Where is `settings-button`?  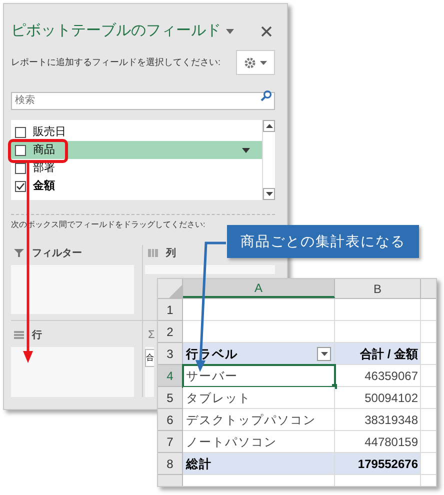
settings-button is located at coordinates (255, 62).